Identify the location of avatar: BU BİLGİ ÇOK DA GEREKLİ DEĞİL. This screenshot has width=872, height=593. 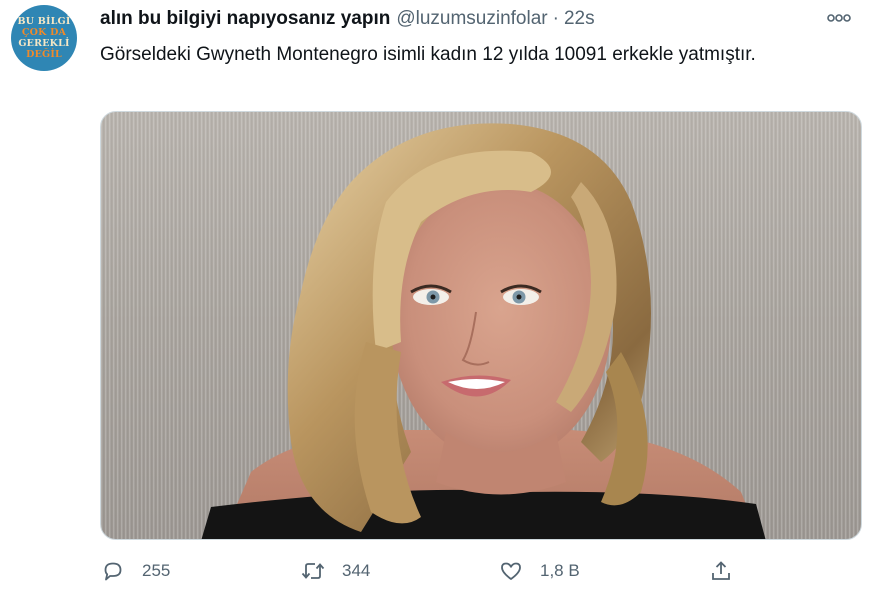
(44, 38).